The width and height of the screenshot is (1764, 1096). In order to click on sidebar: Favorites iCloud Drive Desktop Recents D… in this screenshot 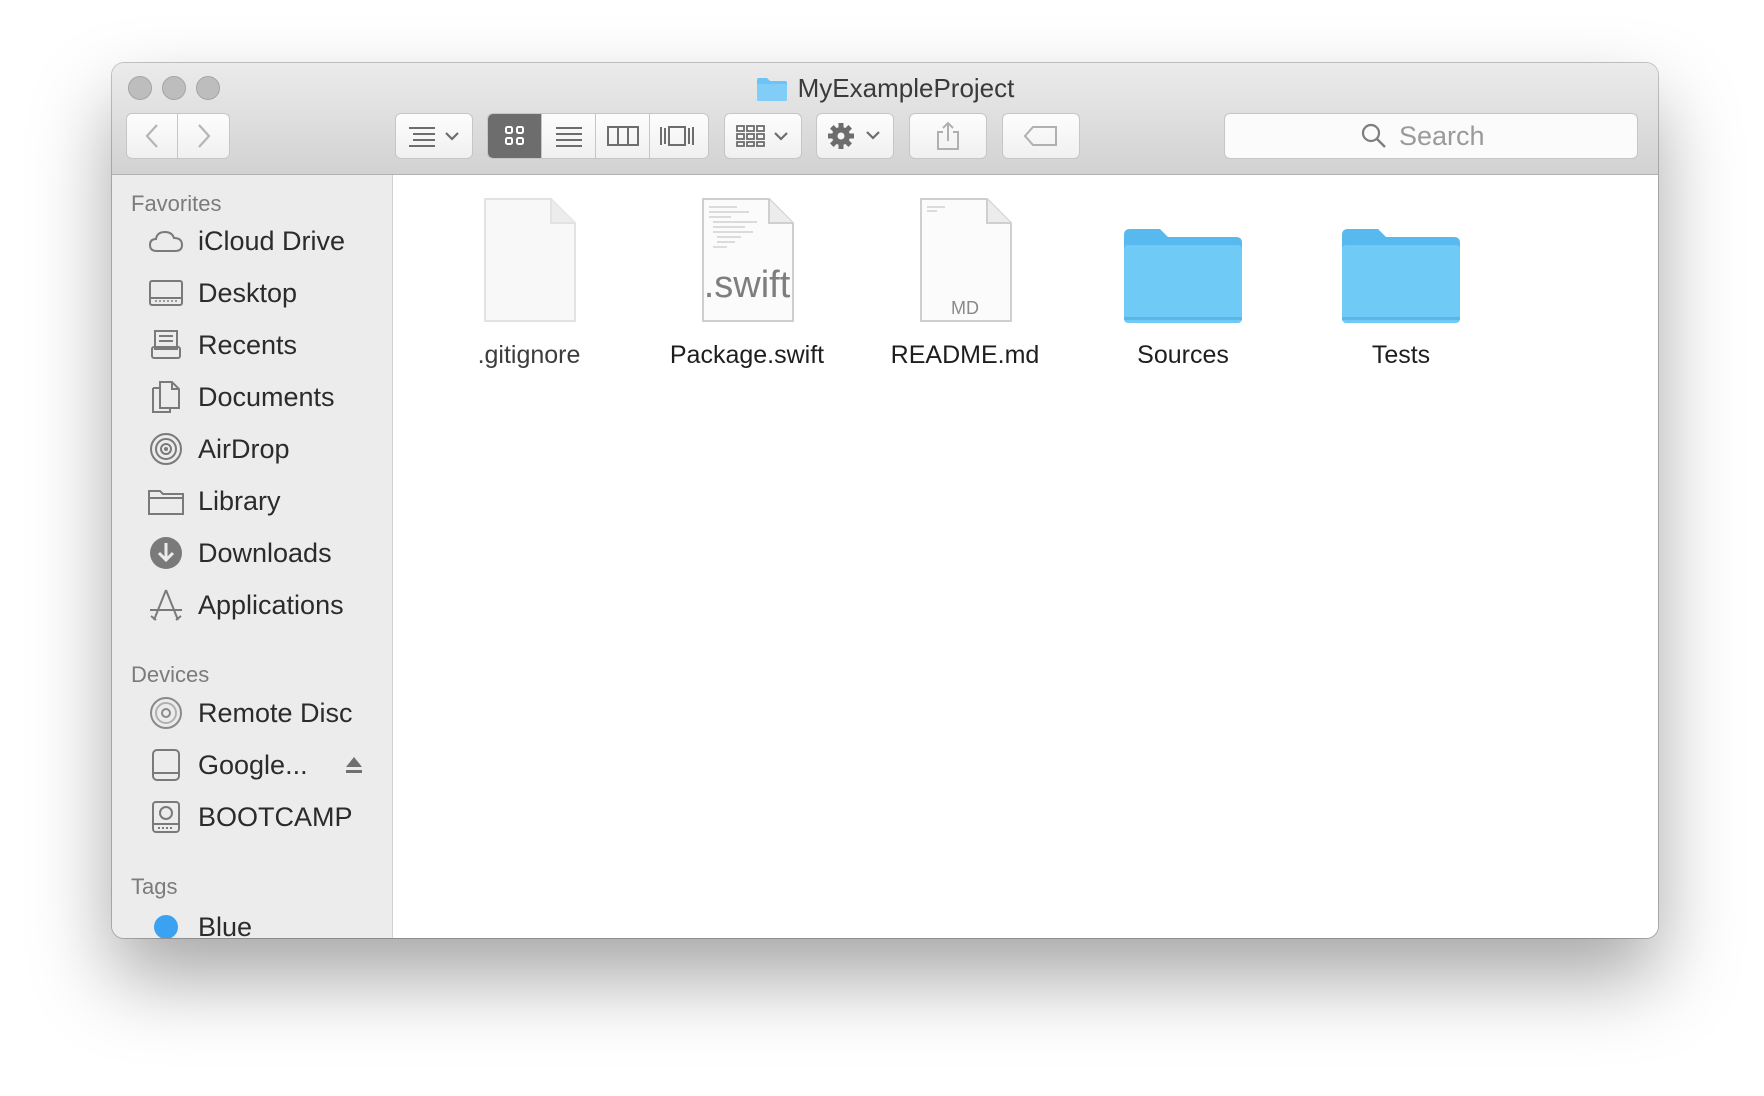, I will do `click(252, 556)`.